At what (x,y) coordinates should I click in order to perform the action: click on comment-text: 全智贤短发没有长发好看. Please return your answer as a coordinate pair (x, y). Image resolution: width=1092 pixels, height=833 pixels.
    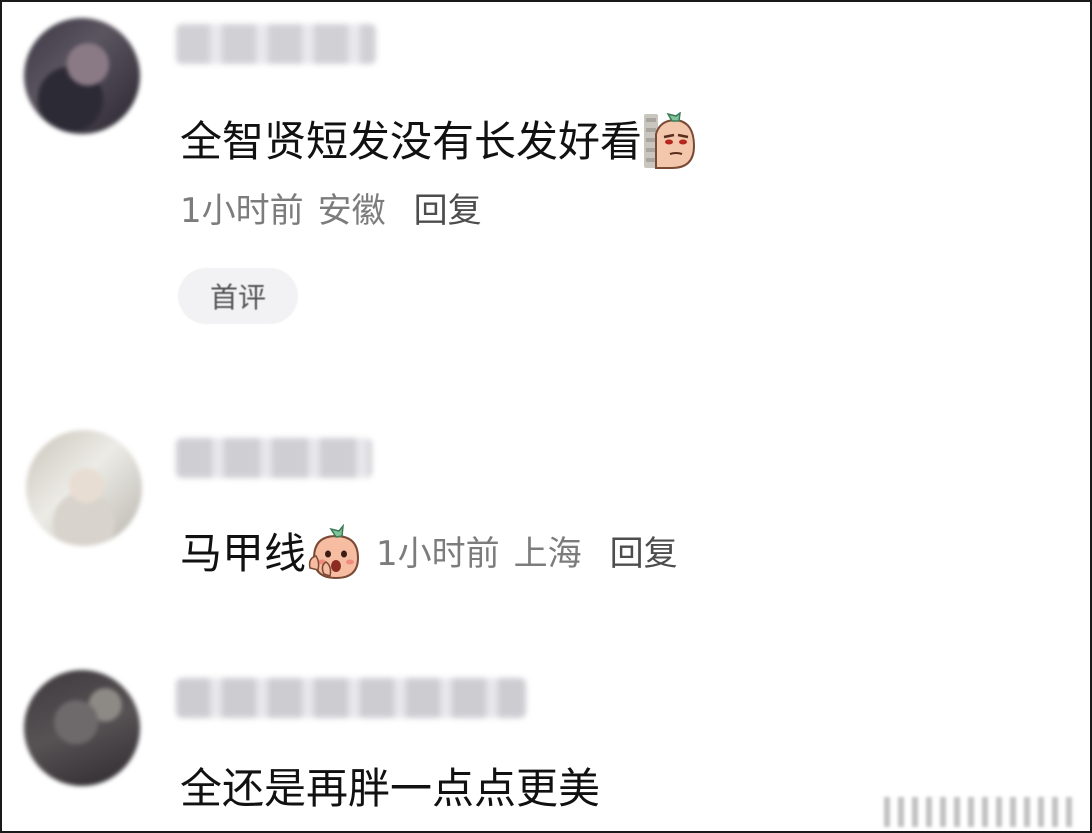
    Looking at the image, I should click on (411, 141).